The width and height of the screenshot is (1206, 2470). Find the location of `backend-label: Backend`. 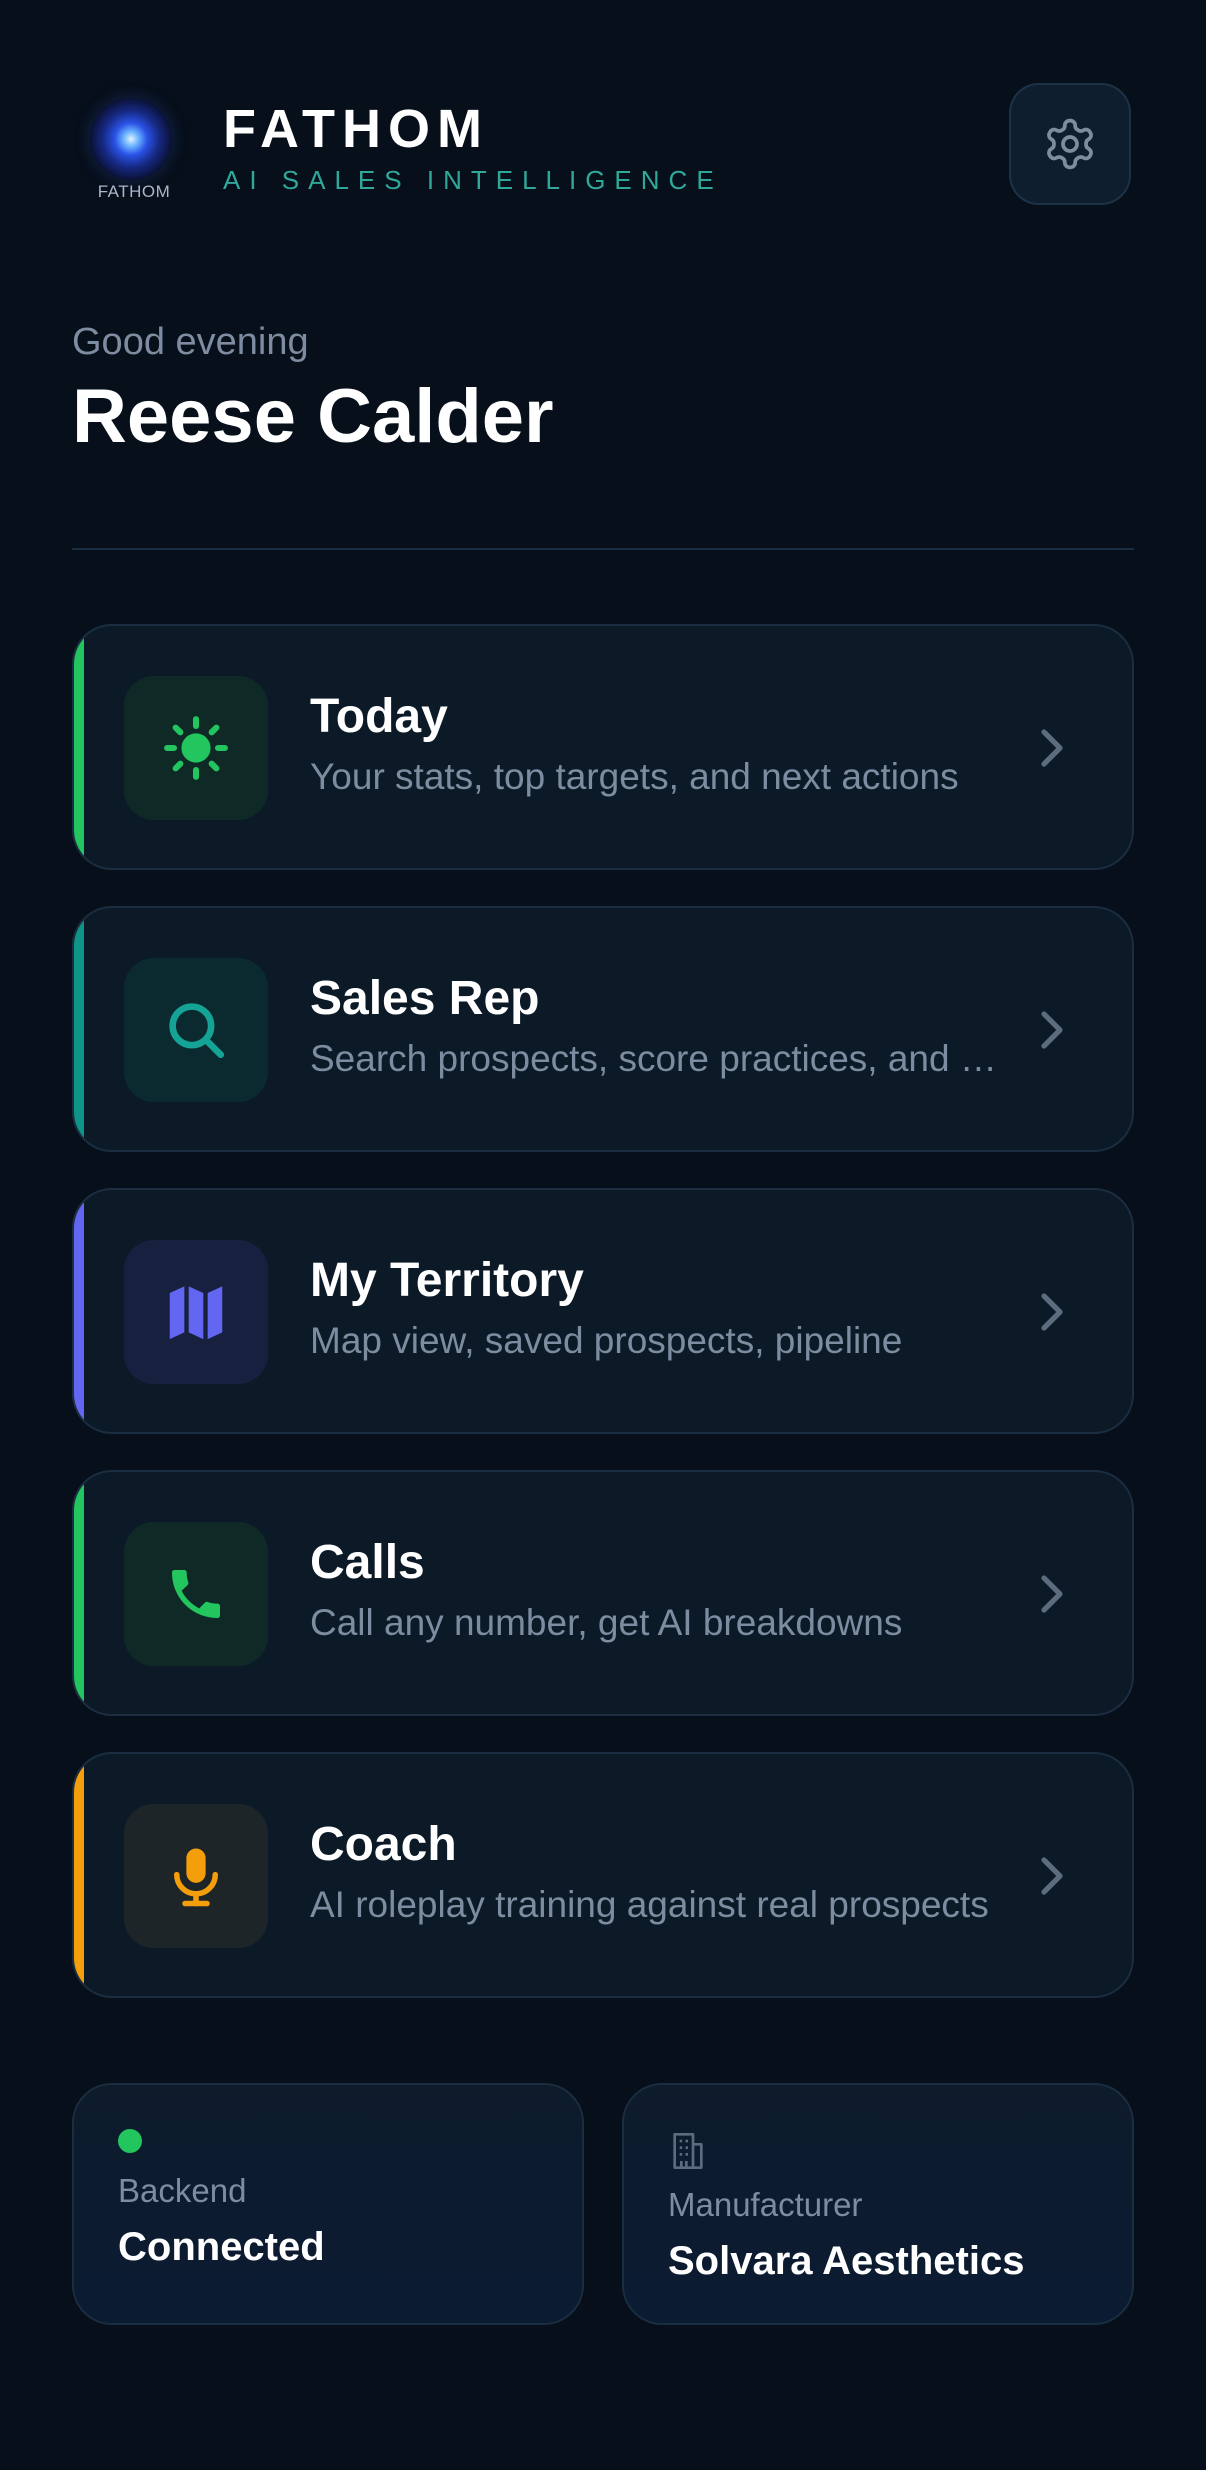

backend-label: Backend is located at coordinates (182, 2190).